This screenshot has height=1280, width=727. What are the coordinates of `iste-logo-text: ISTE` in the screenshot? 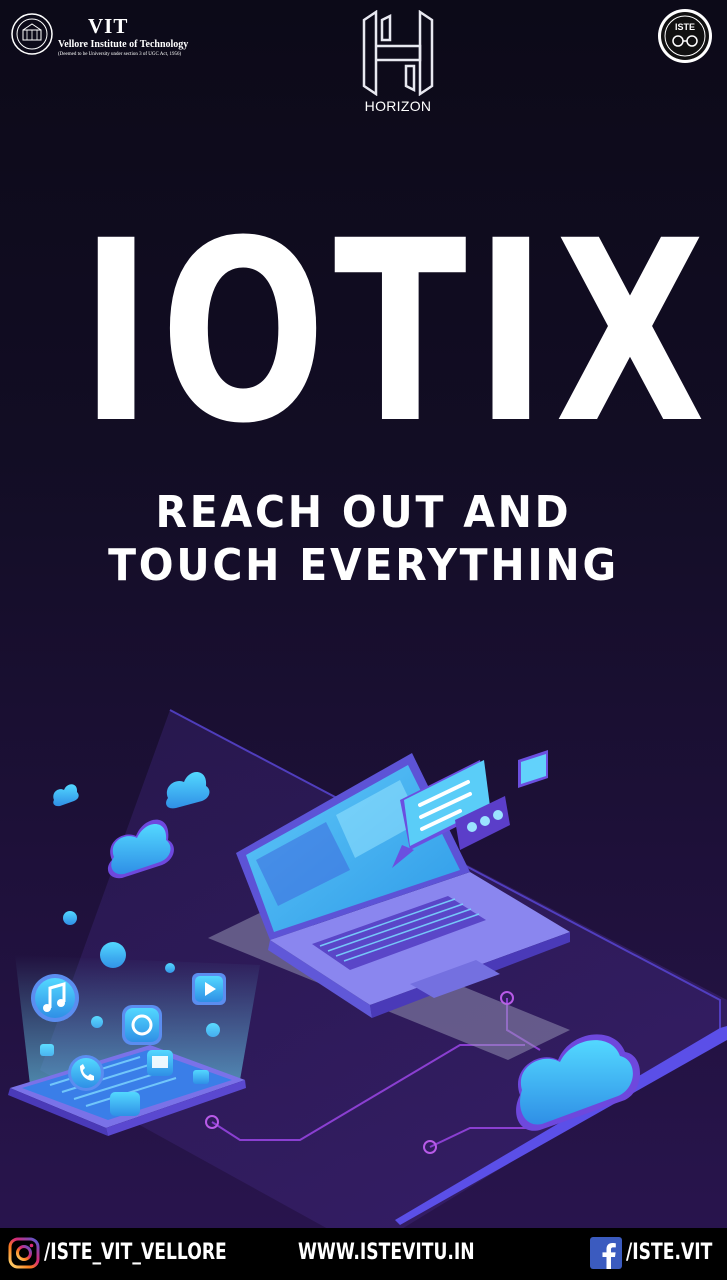 It's located at (685, 27).